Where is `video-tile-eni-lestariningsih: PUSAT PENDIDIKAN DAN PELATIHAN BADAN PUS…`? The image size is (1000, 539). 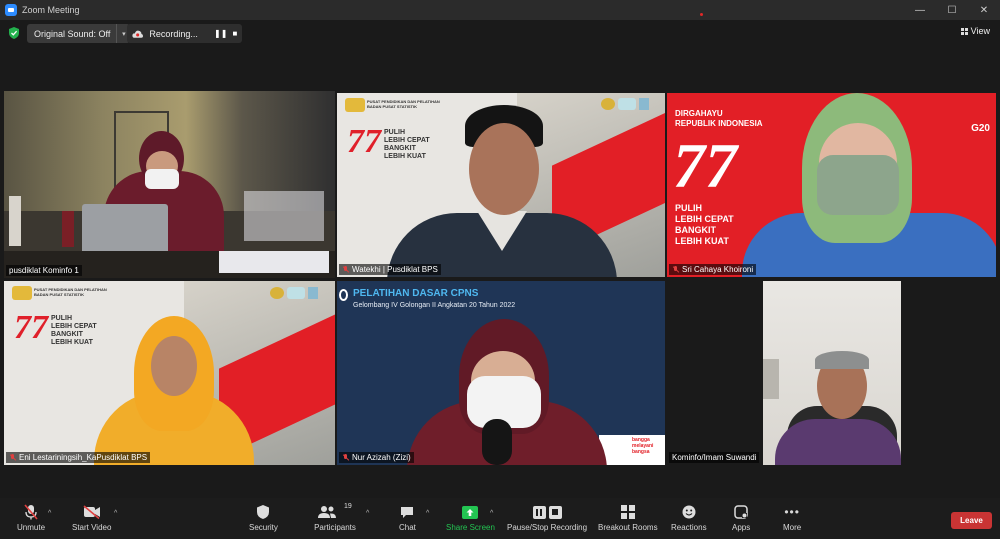
video-tile-eni-lestariningsih: PUSAT PENDIDIKAN DAN PELATIHAN BADAN PUS… is located at coordinates (169, 373).